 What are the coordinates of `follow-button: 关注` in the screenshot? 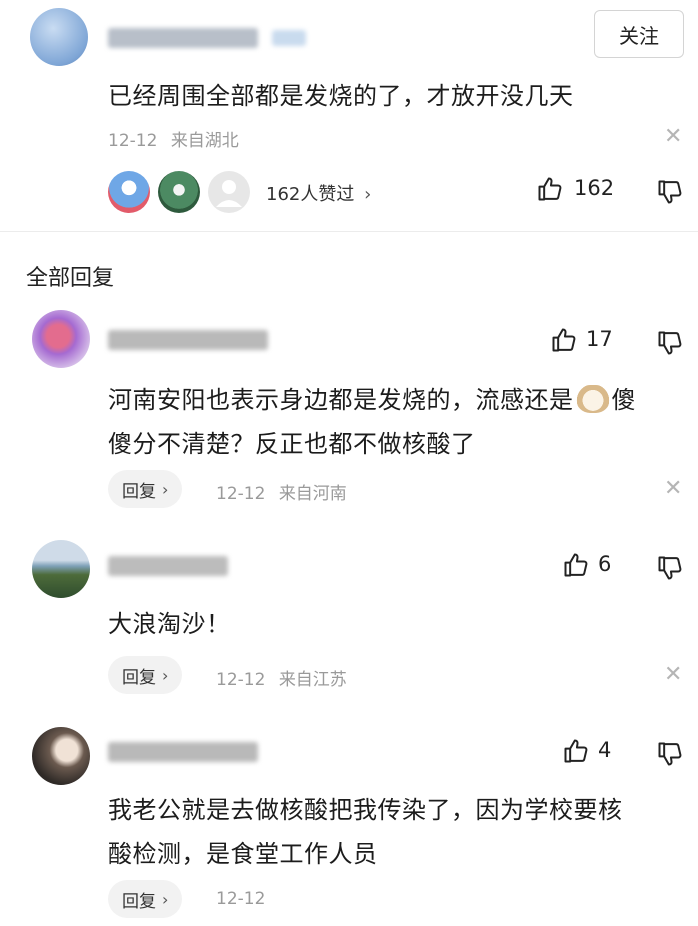 It's located at (639, 34).